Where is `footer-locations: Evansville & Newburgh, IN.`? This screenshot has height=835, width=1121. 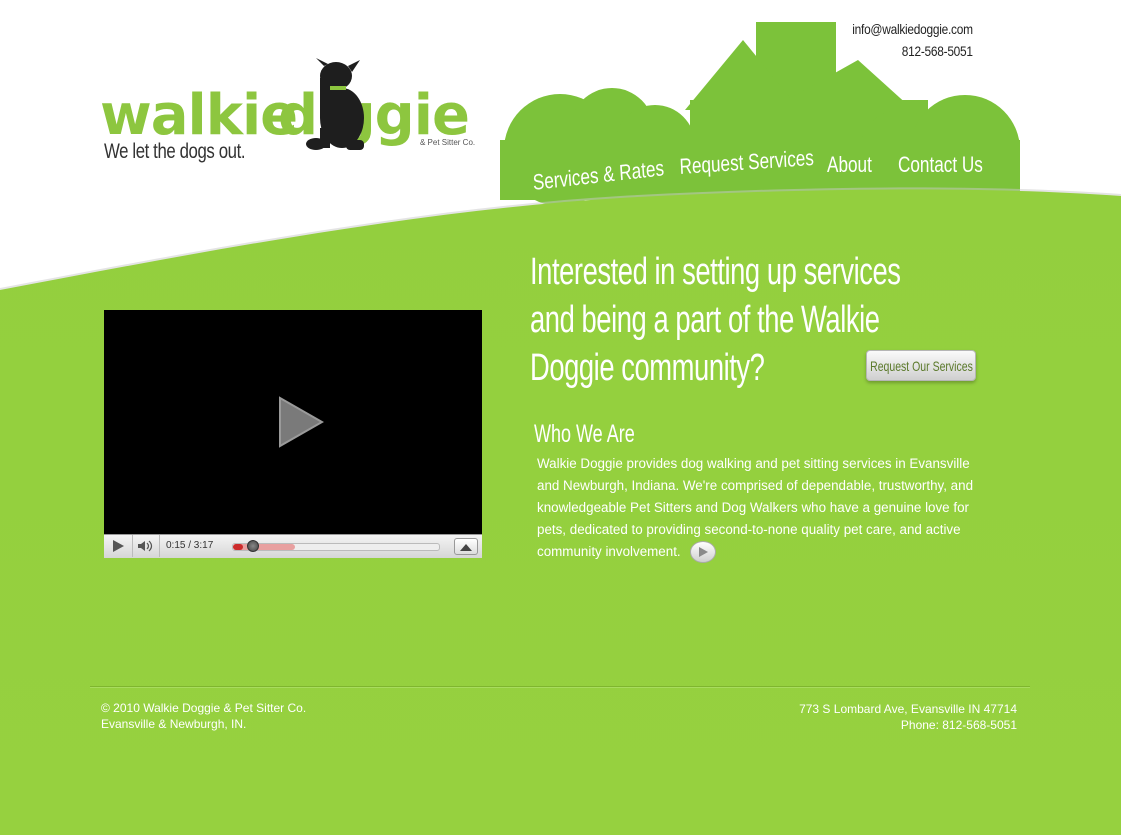 footer-locations: Evansville & Newburgh, IN. is located at coordinates (174, 724).